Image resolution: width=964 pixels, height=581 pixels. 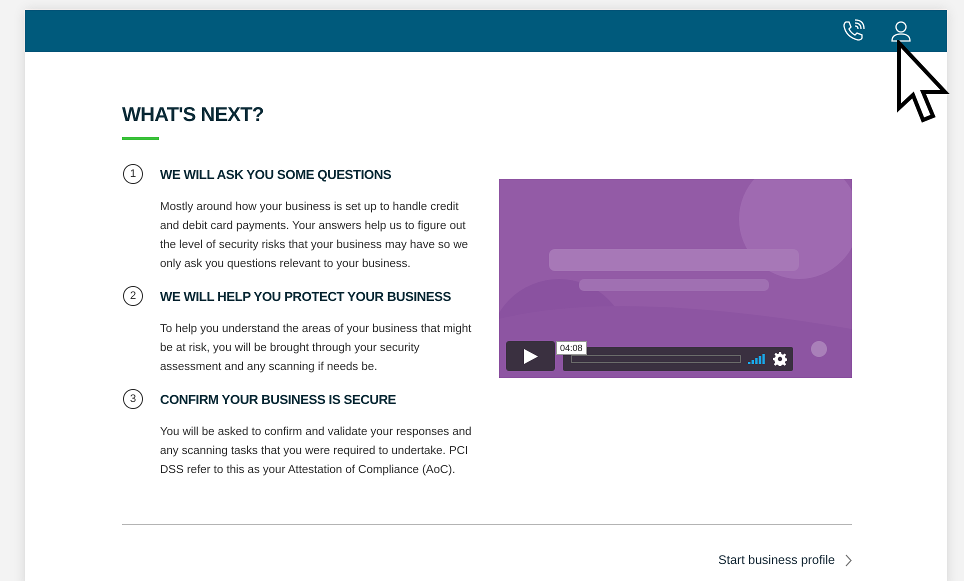 What do you see at coordinates (193, 115) in the screenshot?
I see `section-heading: WHAT'S NEXT?` at bounding box center [193, 115].